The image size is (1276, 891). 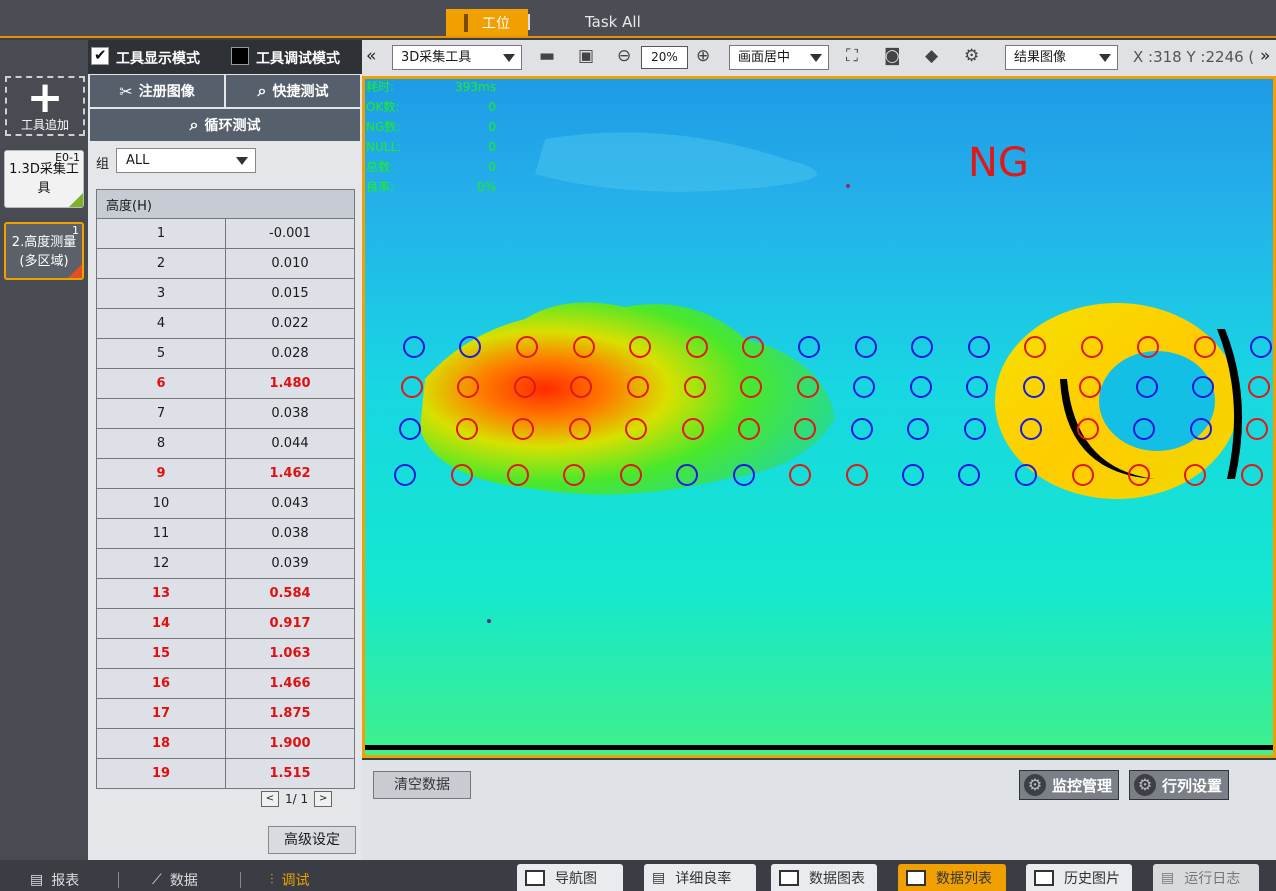 I want to click on row-column-settings-button: ⚙ 行列设置, so click(x=1179, y=785).